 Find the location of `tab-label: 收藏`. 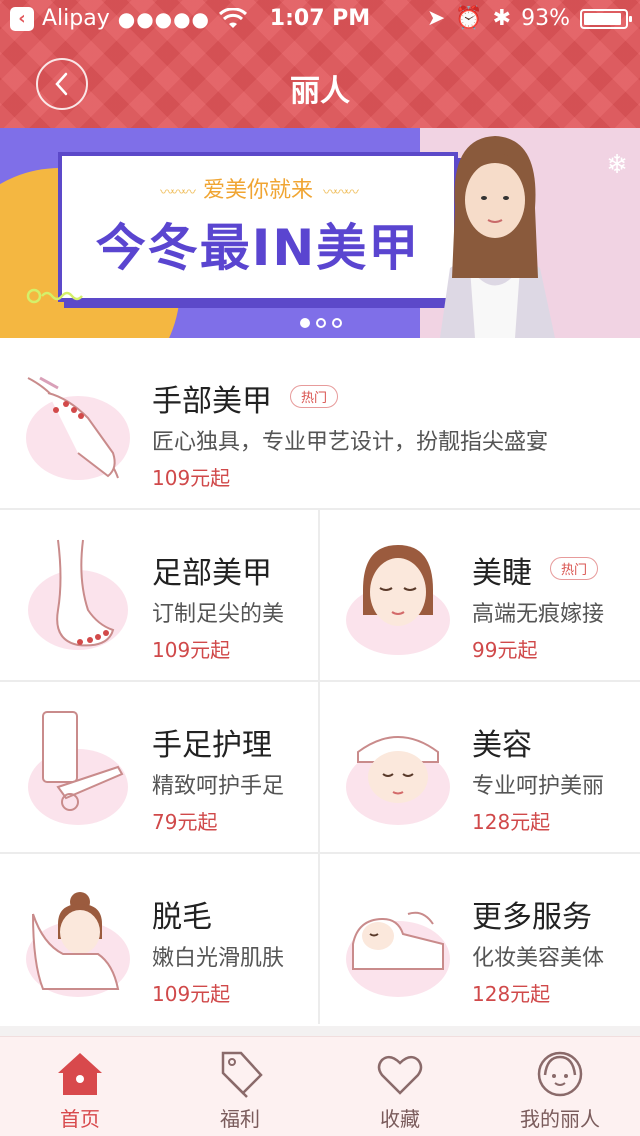

tab-label: 收藏 is located at coordinates (400, 1119).